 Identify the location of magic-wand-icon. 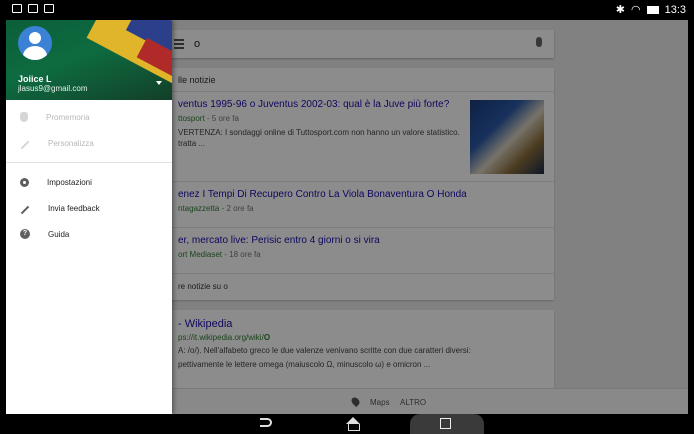
(25, 145).